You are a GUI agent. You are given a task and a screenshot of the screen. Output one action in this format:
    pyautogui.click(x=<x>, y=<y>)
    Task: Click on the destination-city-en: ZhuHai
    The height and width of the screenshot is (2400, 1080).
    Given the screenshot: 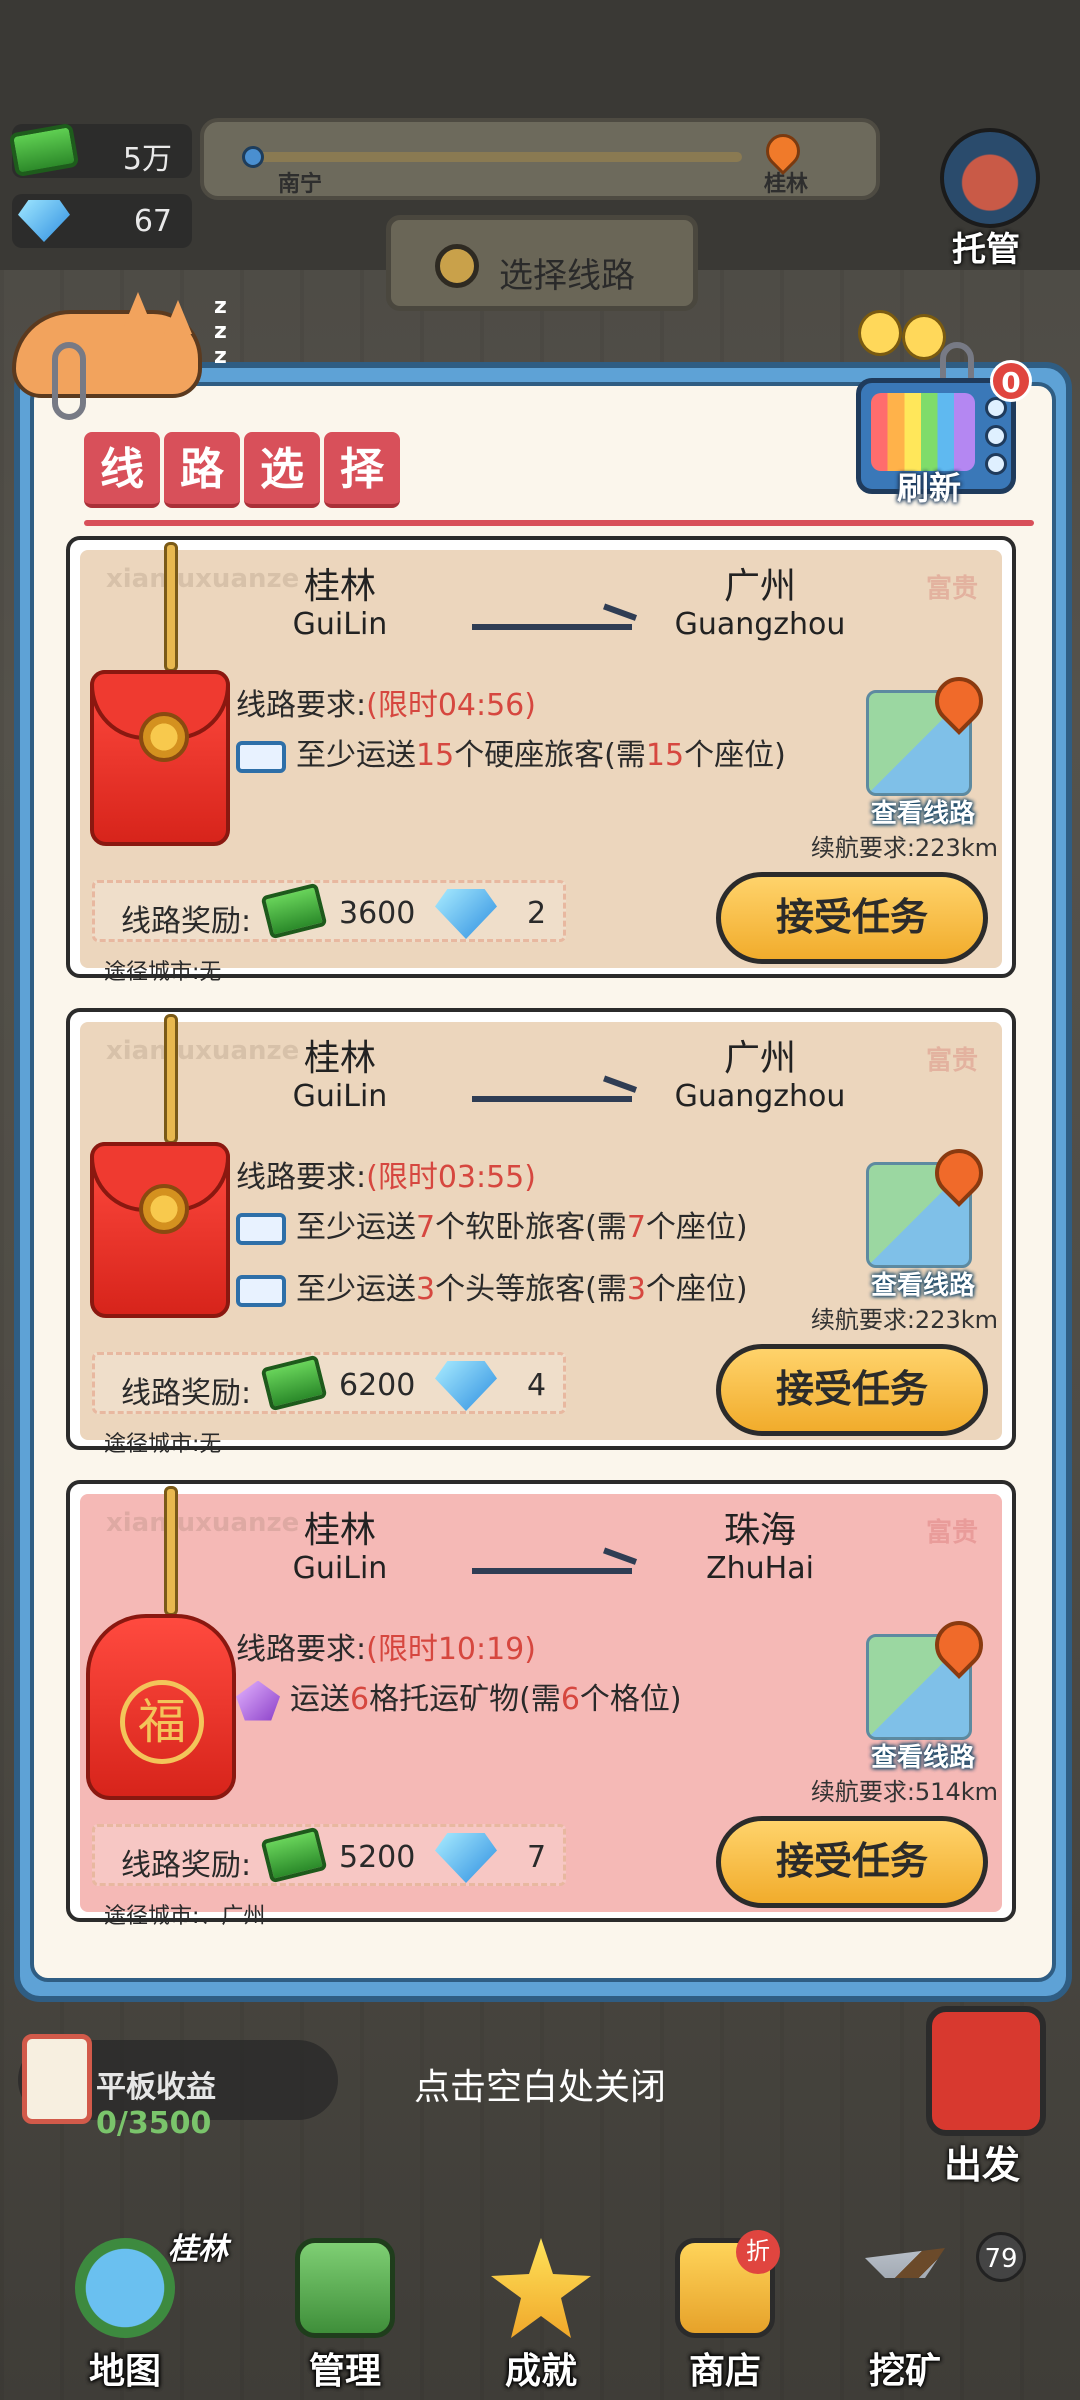 What is the action you would take?
    pyautogui.click(x=760, y=1568)
    